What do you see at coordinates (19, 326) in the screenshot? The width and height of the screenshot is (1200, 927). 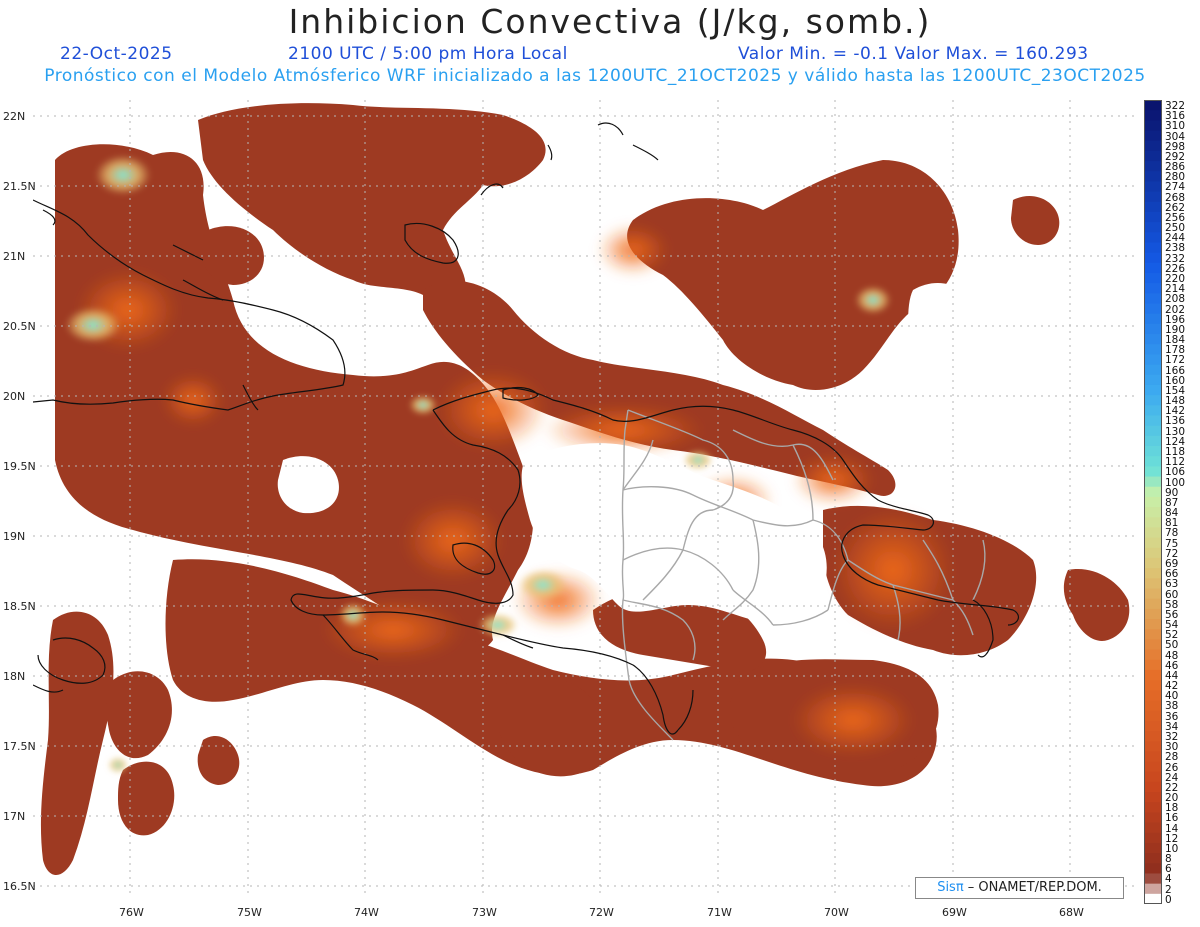 I see `lat-label: 20.5N` at bounding box center [19, 326].